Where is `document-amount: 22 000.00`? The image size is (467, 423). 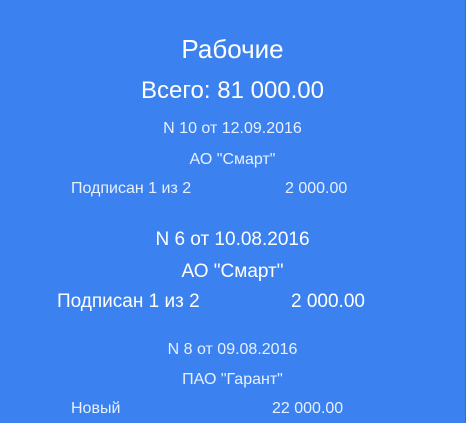 document-amount: 22 000.00 is located at coordinates (308, 408).